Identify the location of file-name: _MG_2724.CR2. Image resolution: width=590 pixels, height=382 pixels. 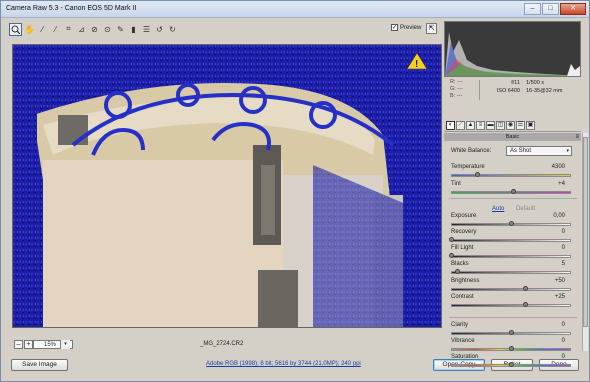
(222, 344).